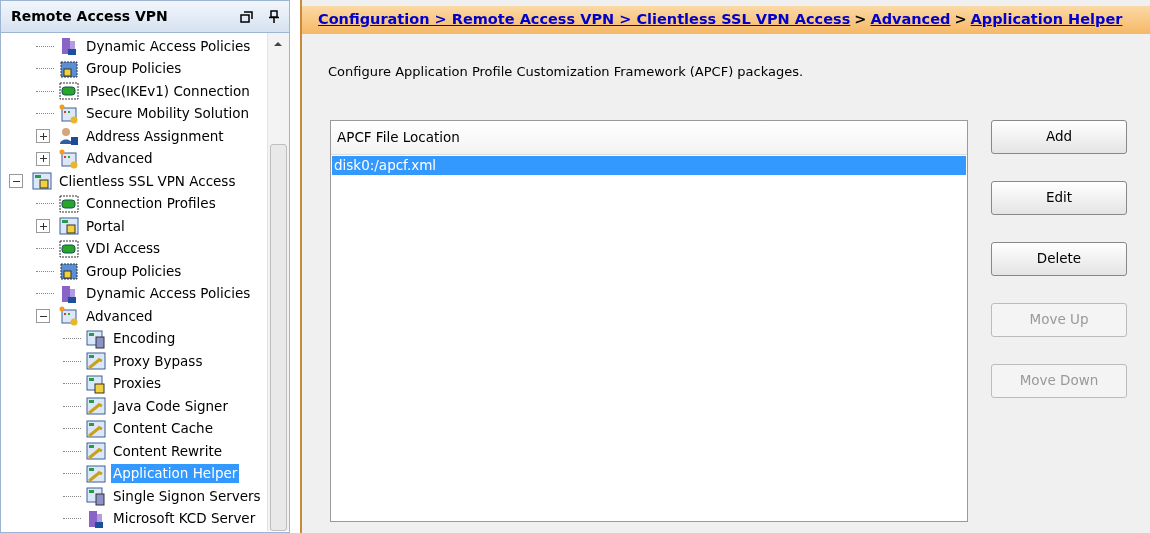  Describe the element at coordinates (274, 16) in the screenshot. I see `pin-icon` at that location.